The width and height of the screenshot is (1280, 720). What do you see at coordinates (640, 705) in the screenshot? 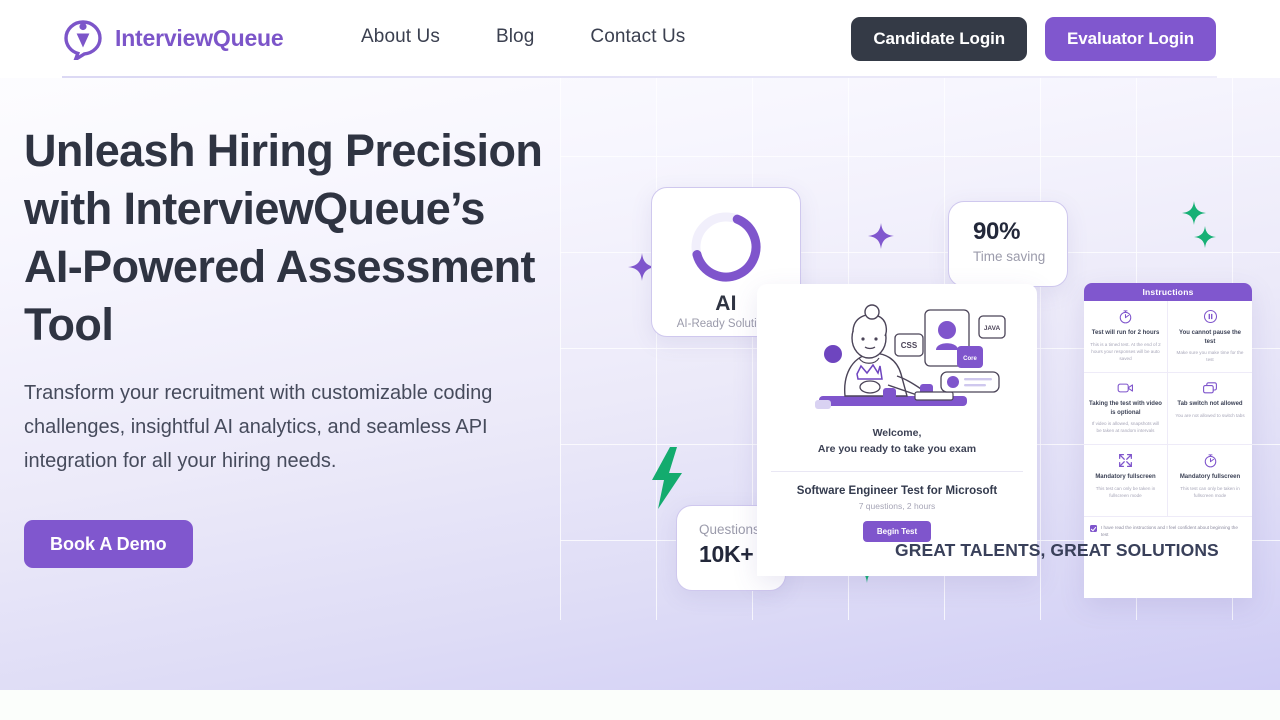
I see `page-bottom-strip` at bounding box center [640, 705].